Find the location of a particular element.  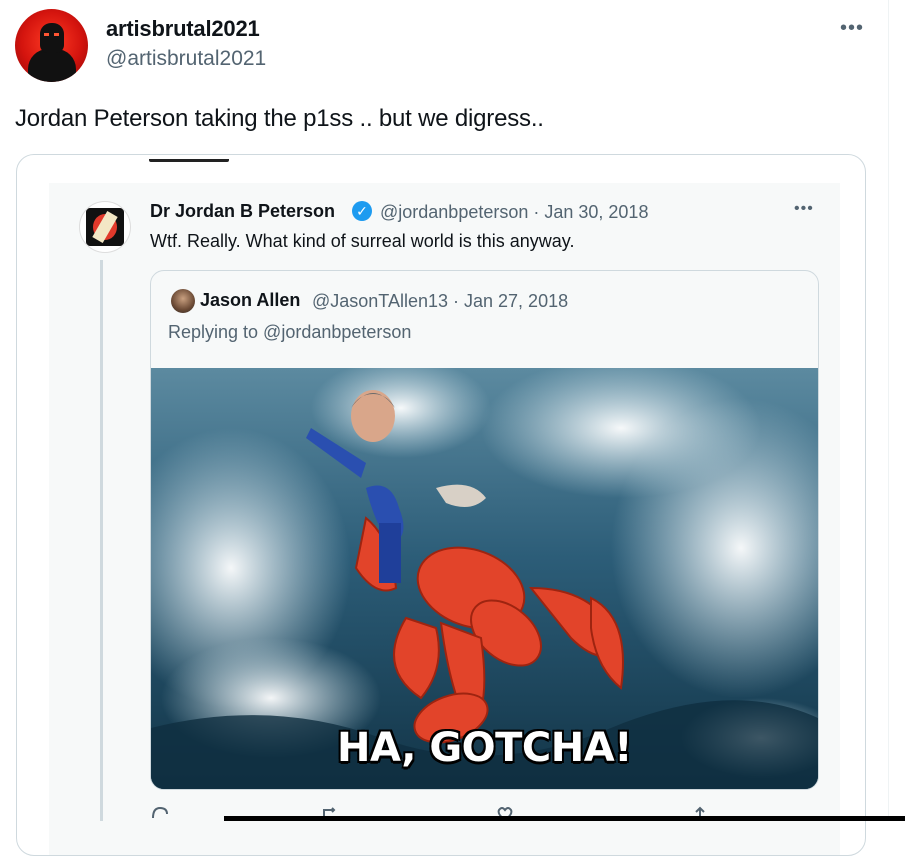

jason-allen-avatar is located at coordinates (183, 301).